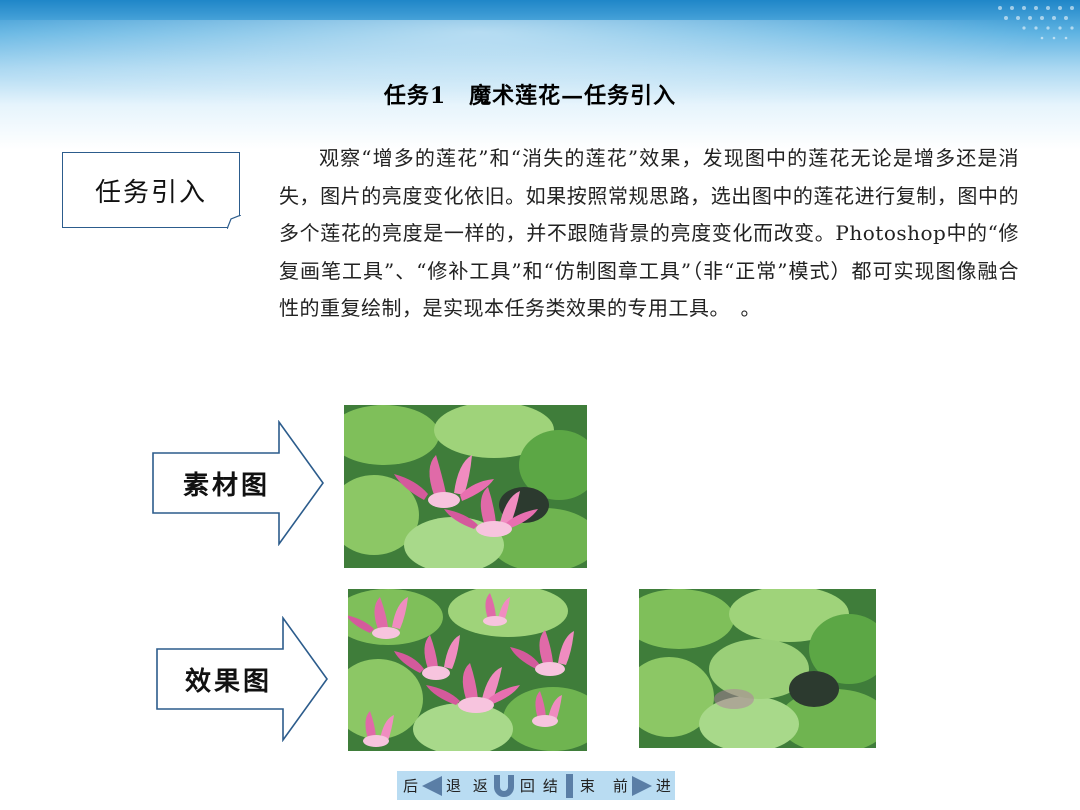 The image size is (1080, 810). I want to click on source-photo, so click(465, 486).